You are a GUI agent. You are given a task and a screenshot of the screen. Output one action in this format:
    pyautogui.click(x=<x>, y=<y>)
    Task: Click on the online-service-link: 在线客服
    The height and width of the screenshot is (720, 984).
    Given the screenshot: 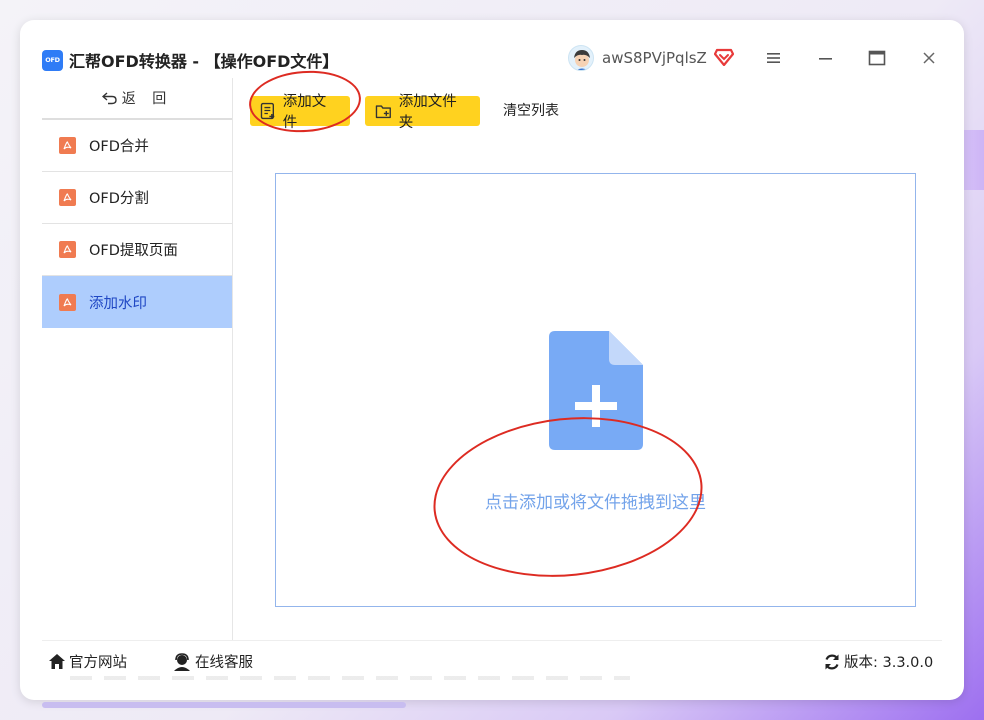 What is the action you would take?
    pyautogui.click(x=212, y=661)
    